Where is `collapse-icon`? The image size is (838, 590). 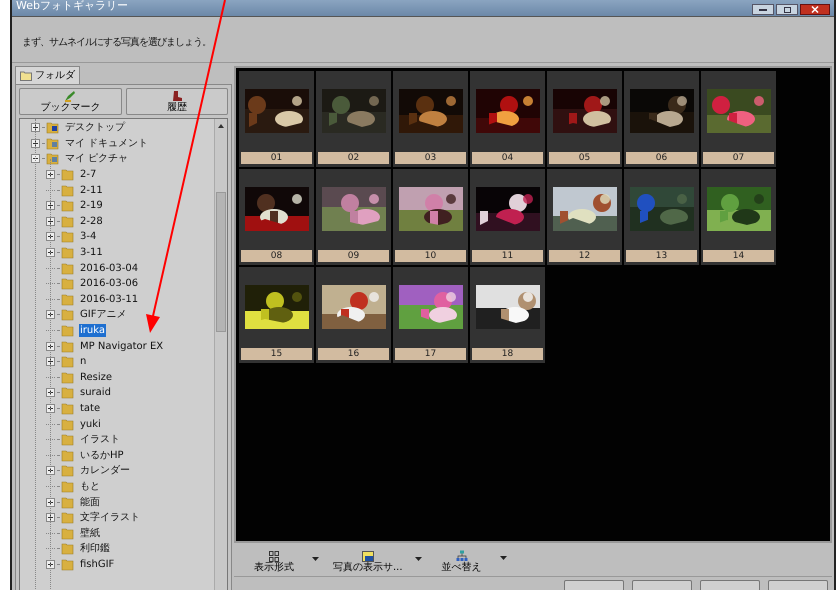
collapse-icon is located at coordinates (35, 159).